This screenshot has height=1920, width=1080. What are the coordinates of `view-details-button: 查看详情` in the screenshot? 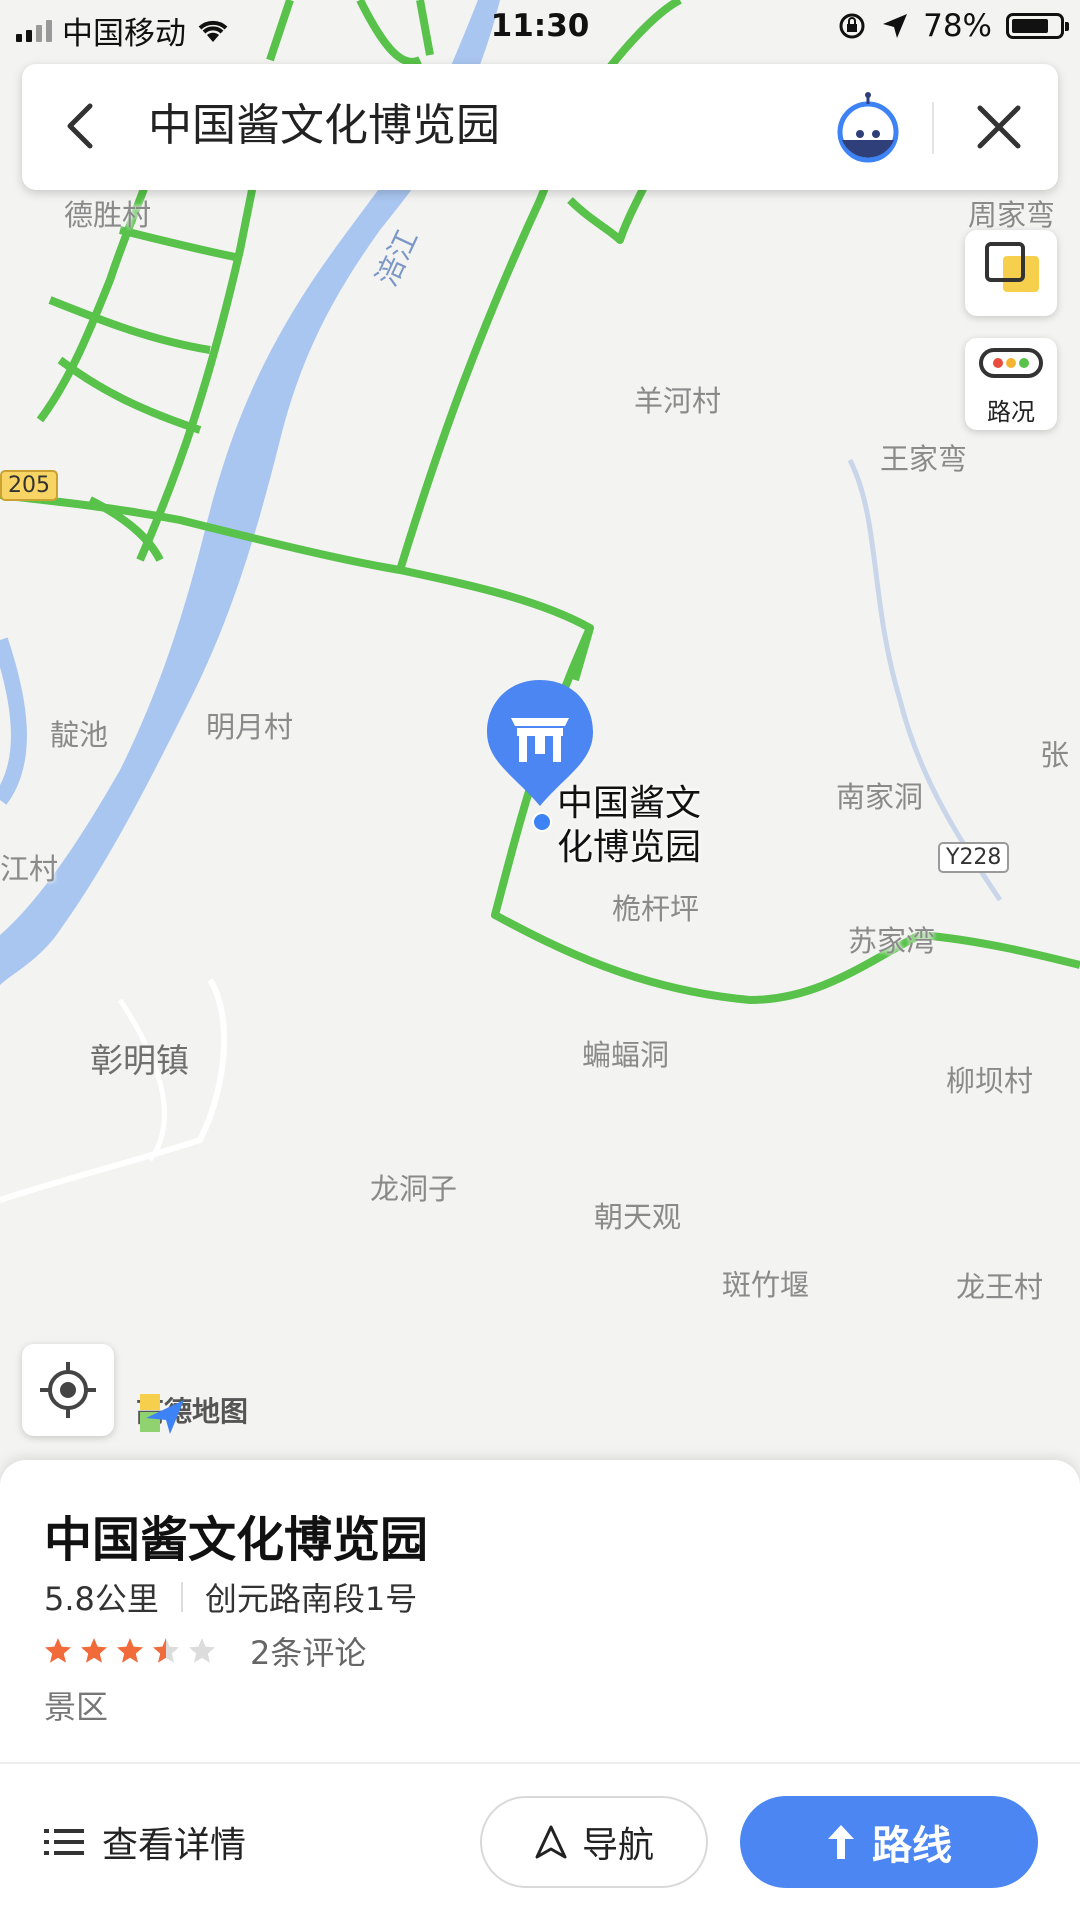 It's located at (145, 1842).